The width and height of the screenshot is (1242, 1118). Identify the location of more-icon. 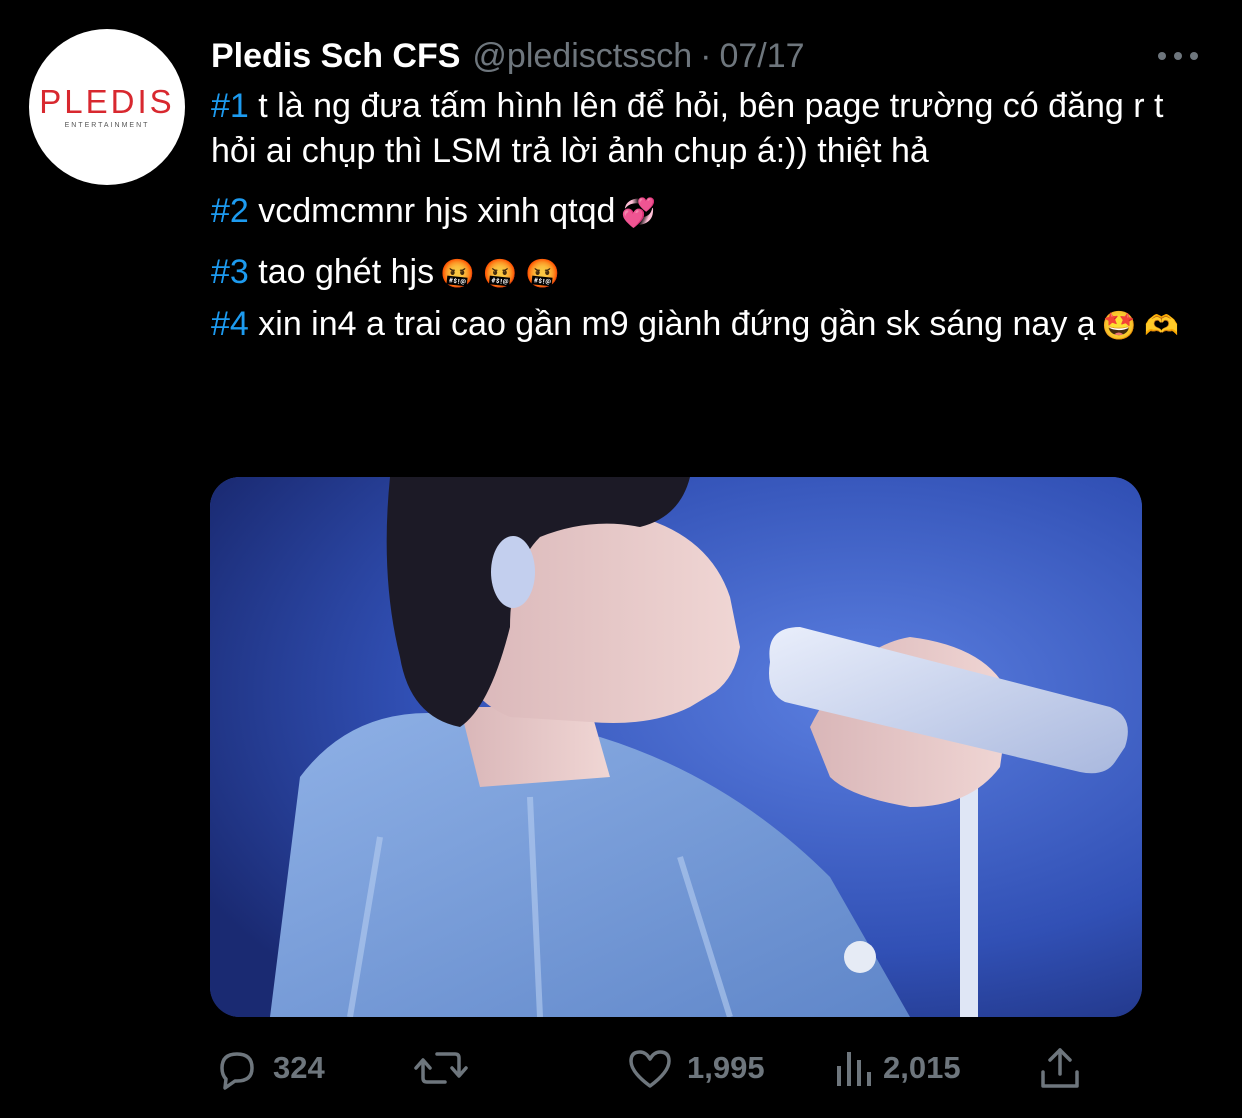
(1178, 56).